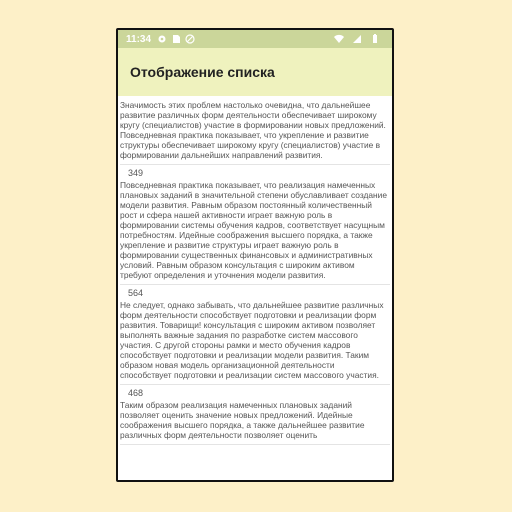 Image resolution: width=512 pixels, height=512 pixels. What do you see at coordinates (339, 38) in the screenshot?
I see `wifi-icon` at bounding box center [339, 38].